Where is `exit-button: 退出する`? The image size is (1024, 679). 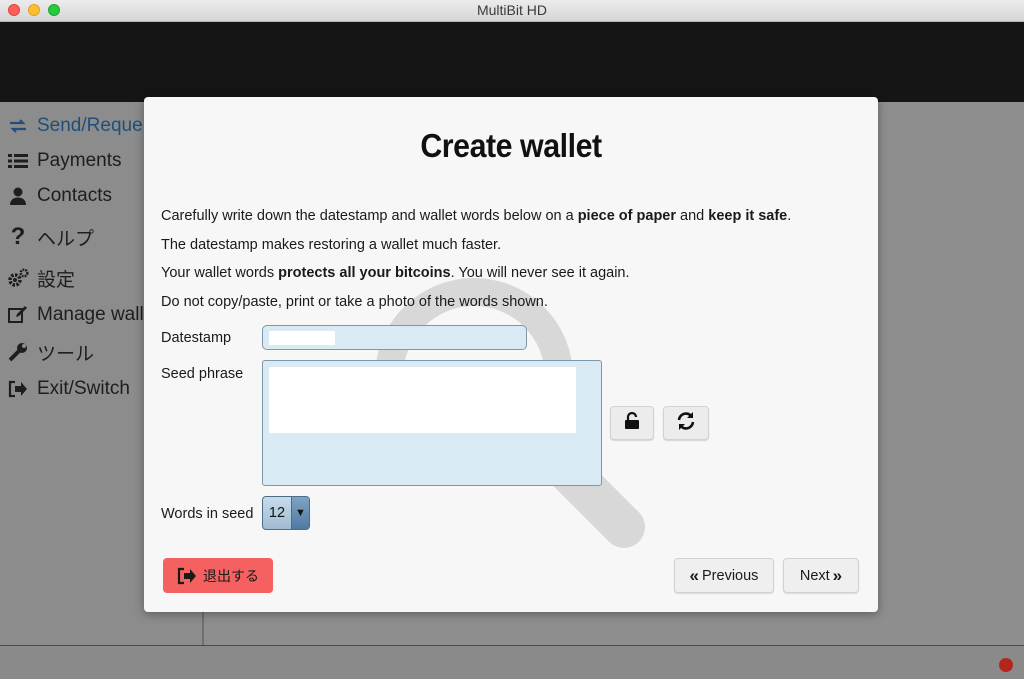
exit-button: 退出する is located at coordinates (218, 575).